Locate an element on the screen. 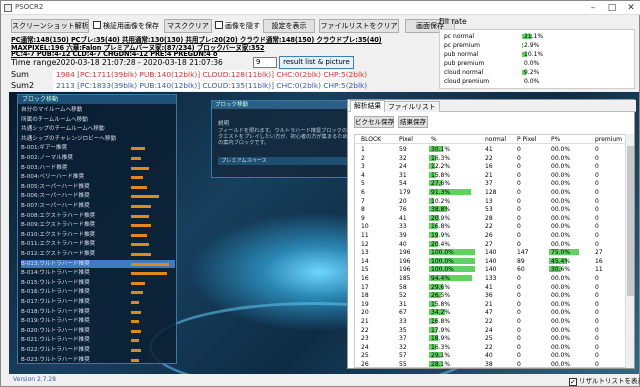  table-row: 15 196 100.0% 140 60 30.6% 11 is located at coordinates (492, 269).